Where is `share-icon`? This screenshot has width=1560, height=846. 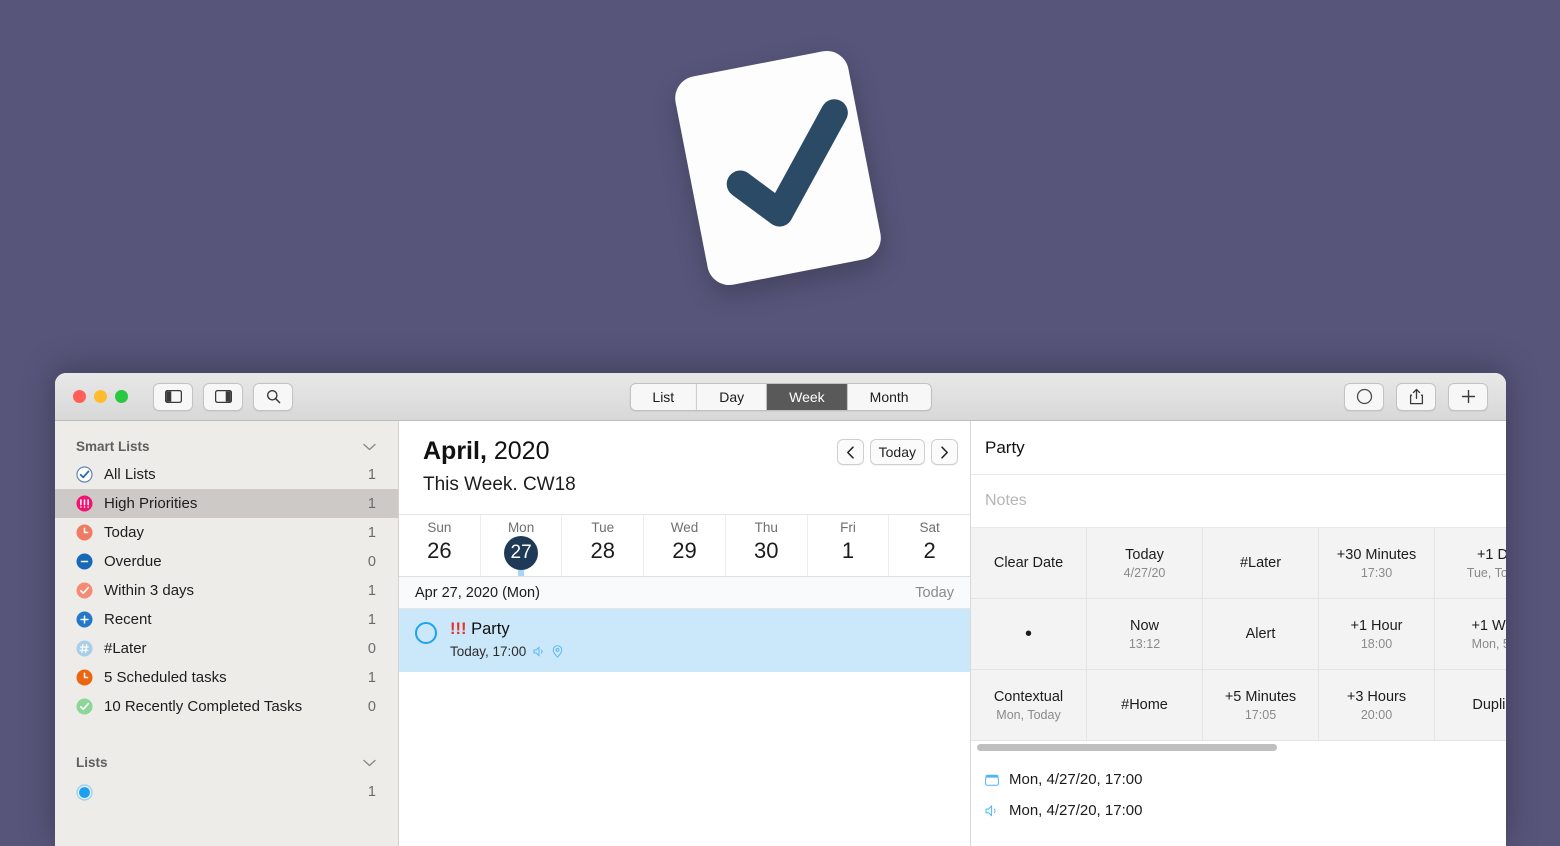 share-icon is located at coordinates (1416, 396).